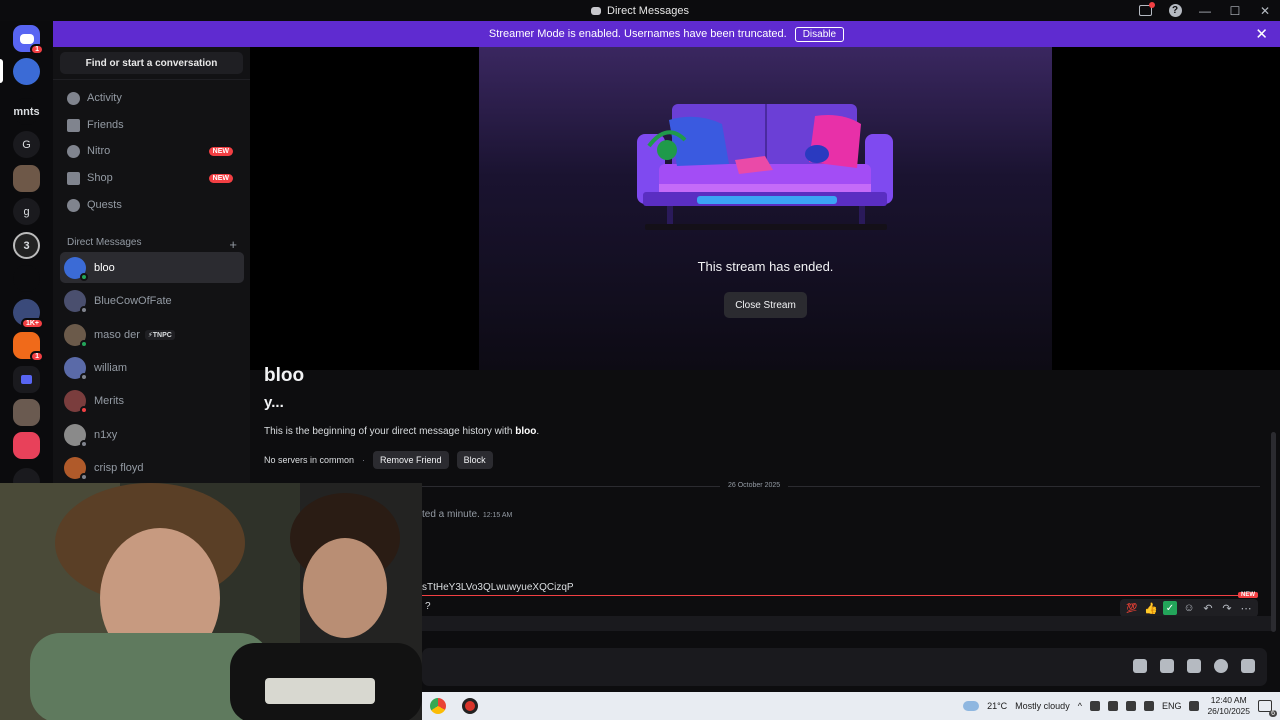 The image size is (1280, 720). Describe the element at coordinates (284, 375) in the screenshot. I see `profile-username: bloo` at that location.